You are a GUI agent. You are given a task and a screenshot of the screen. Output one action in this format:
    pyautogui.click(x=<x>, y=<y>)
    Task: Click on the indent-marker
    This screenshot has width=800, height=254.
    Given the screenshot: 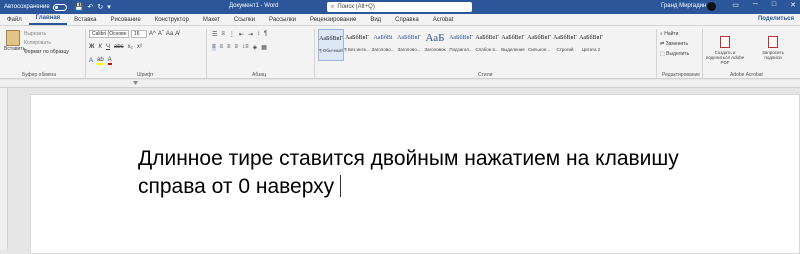 What is the action you would take?
    pyautogui.click(x=135, y=83)
    